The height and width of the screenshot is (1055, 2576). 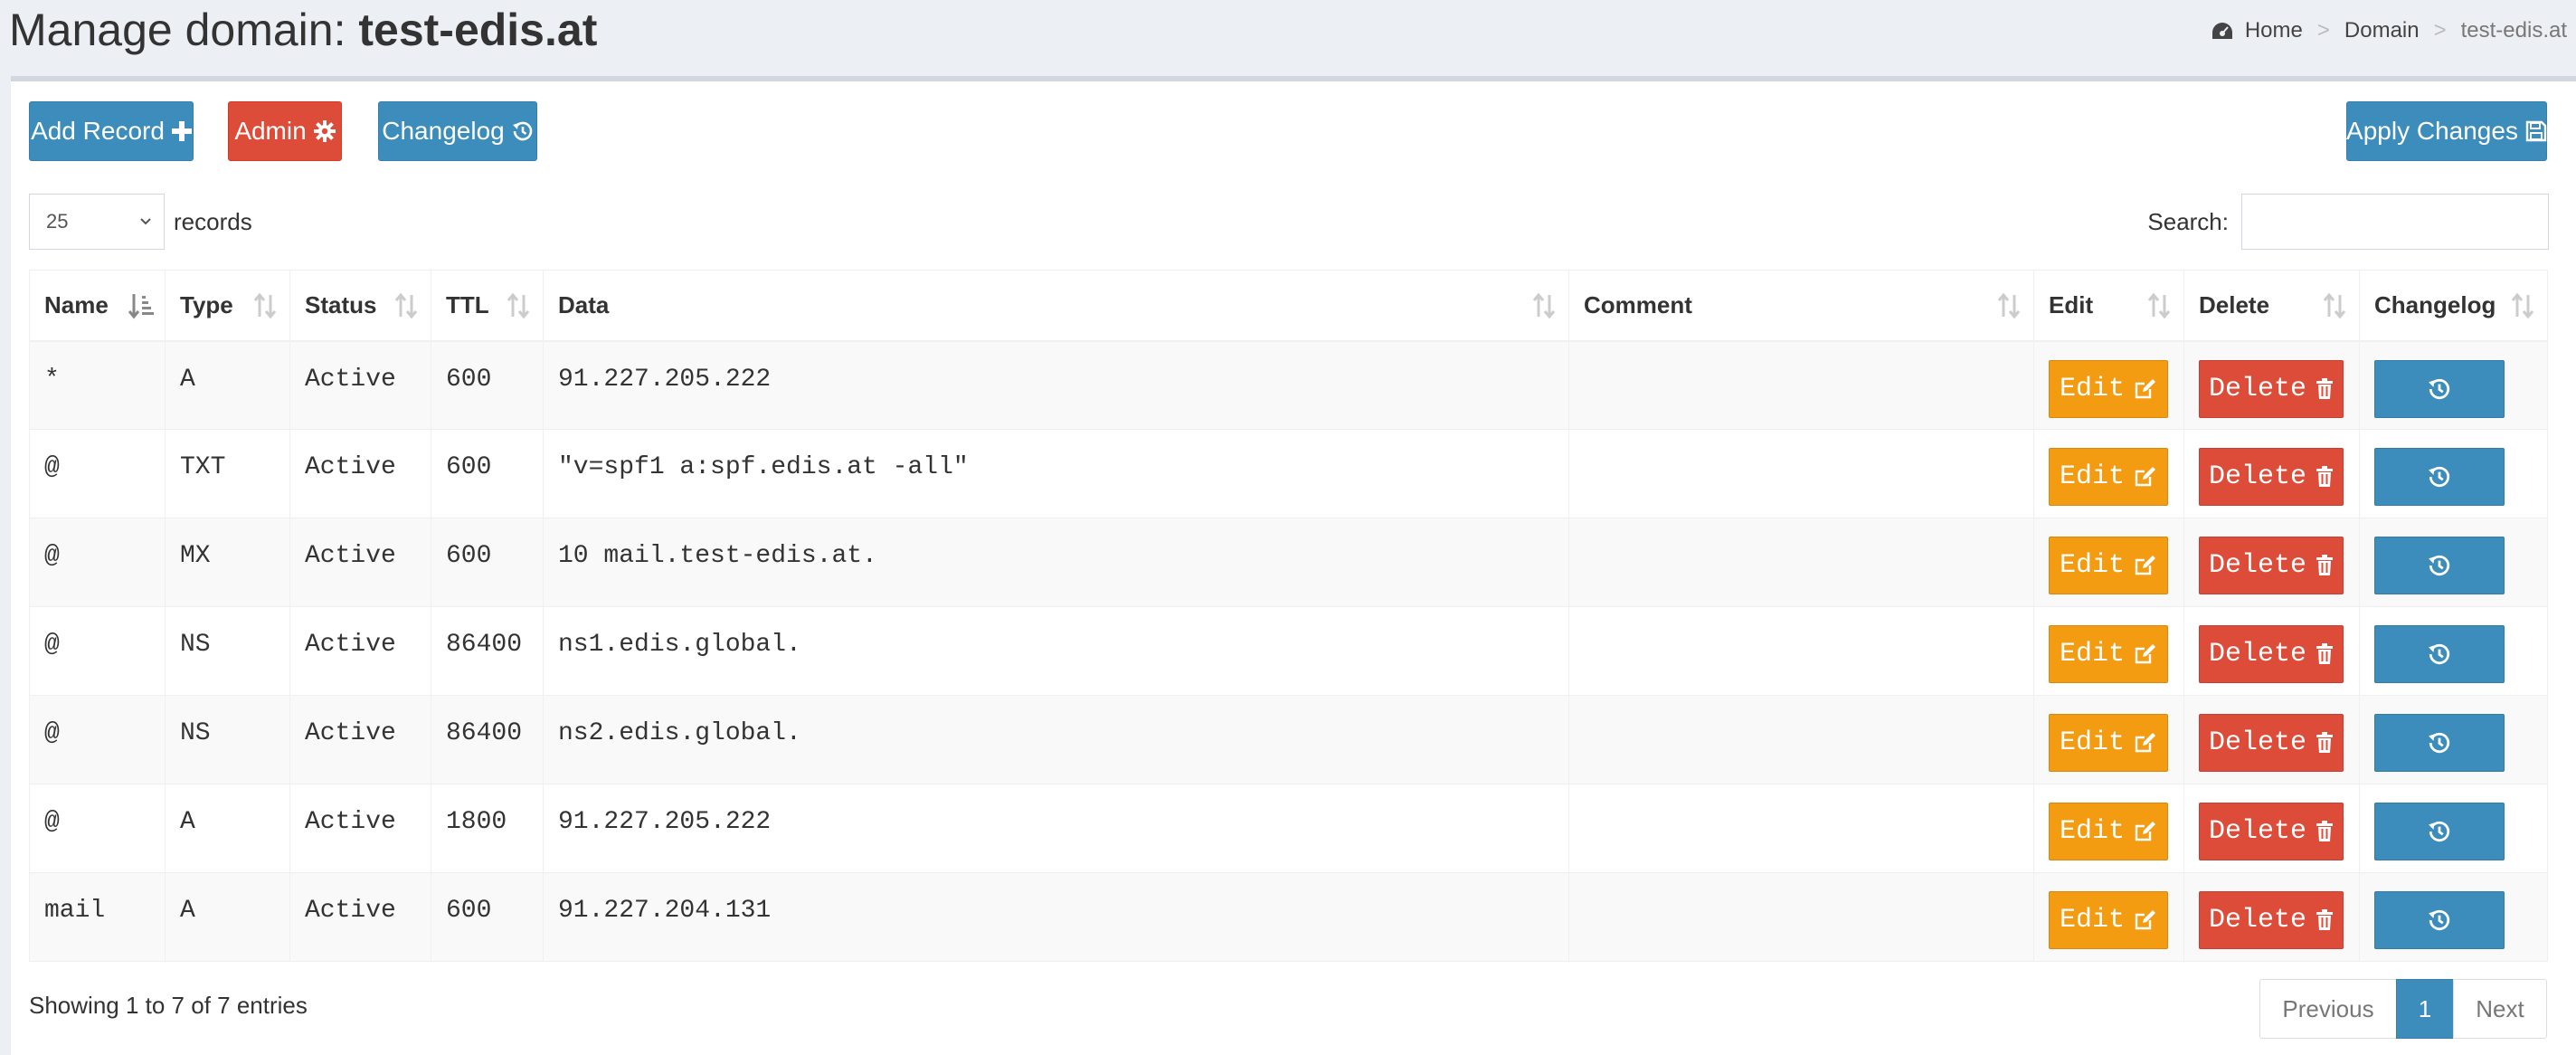 I want to click on page-title: Manage domain: test-edis.at, so click(x=303, y=30).